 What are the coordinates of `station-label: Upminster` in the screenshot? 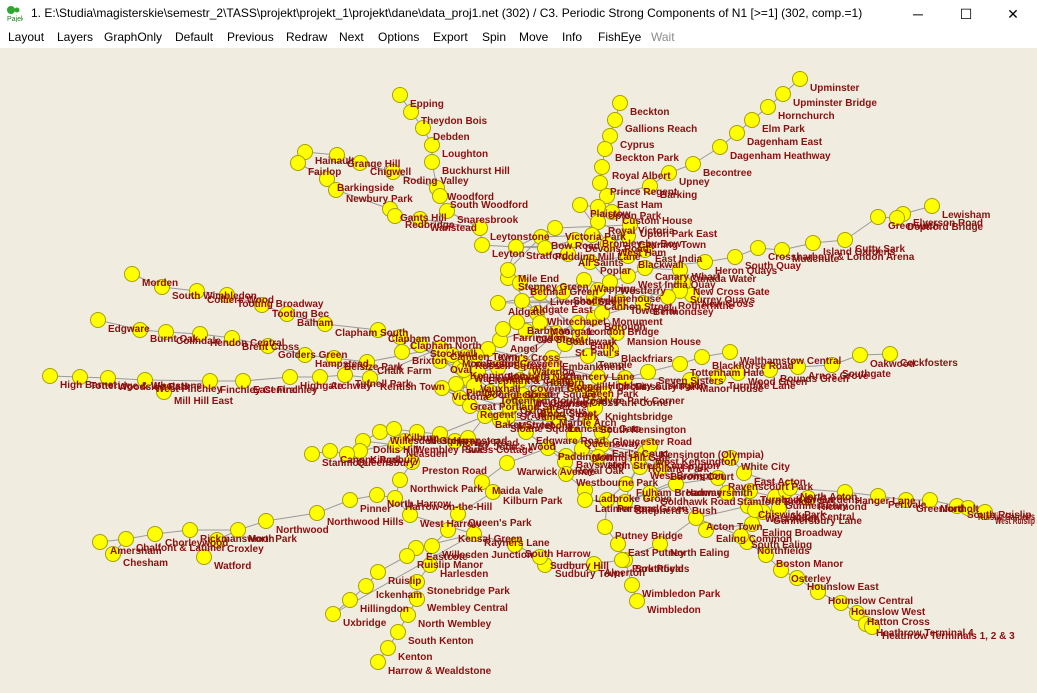 It's located at (835, 88).